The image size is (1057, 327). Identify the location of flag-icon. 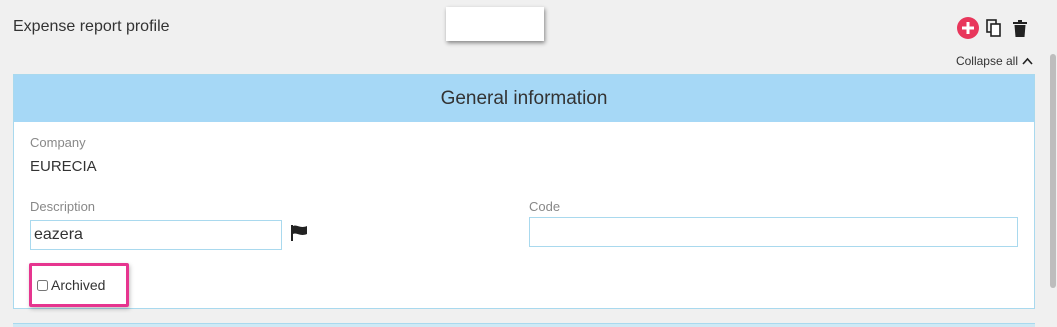
(299, 233).